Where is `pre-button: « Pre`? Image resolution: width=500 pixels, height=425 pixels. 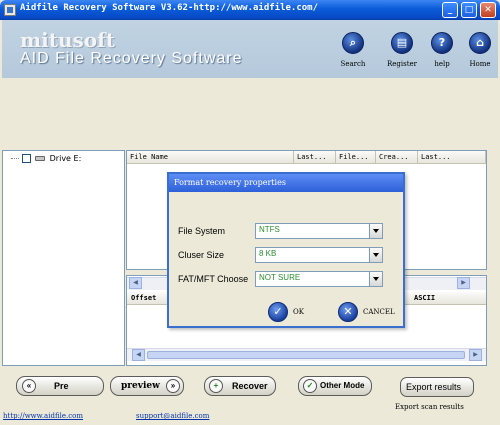
pre-button: « Pre is located at coordinates (60, 386).